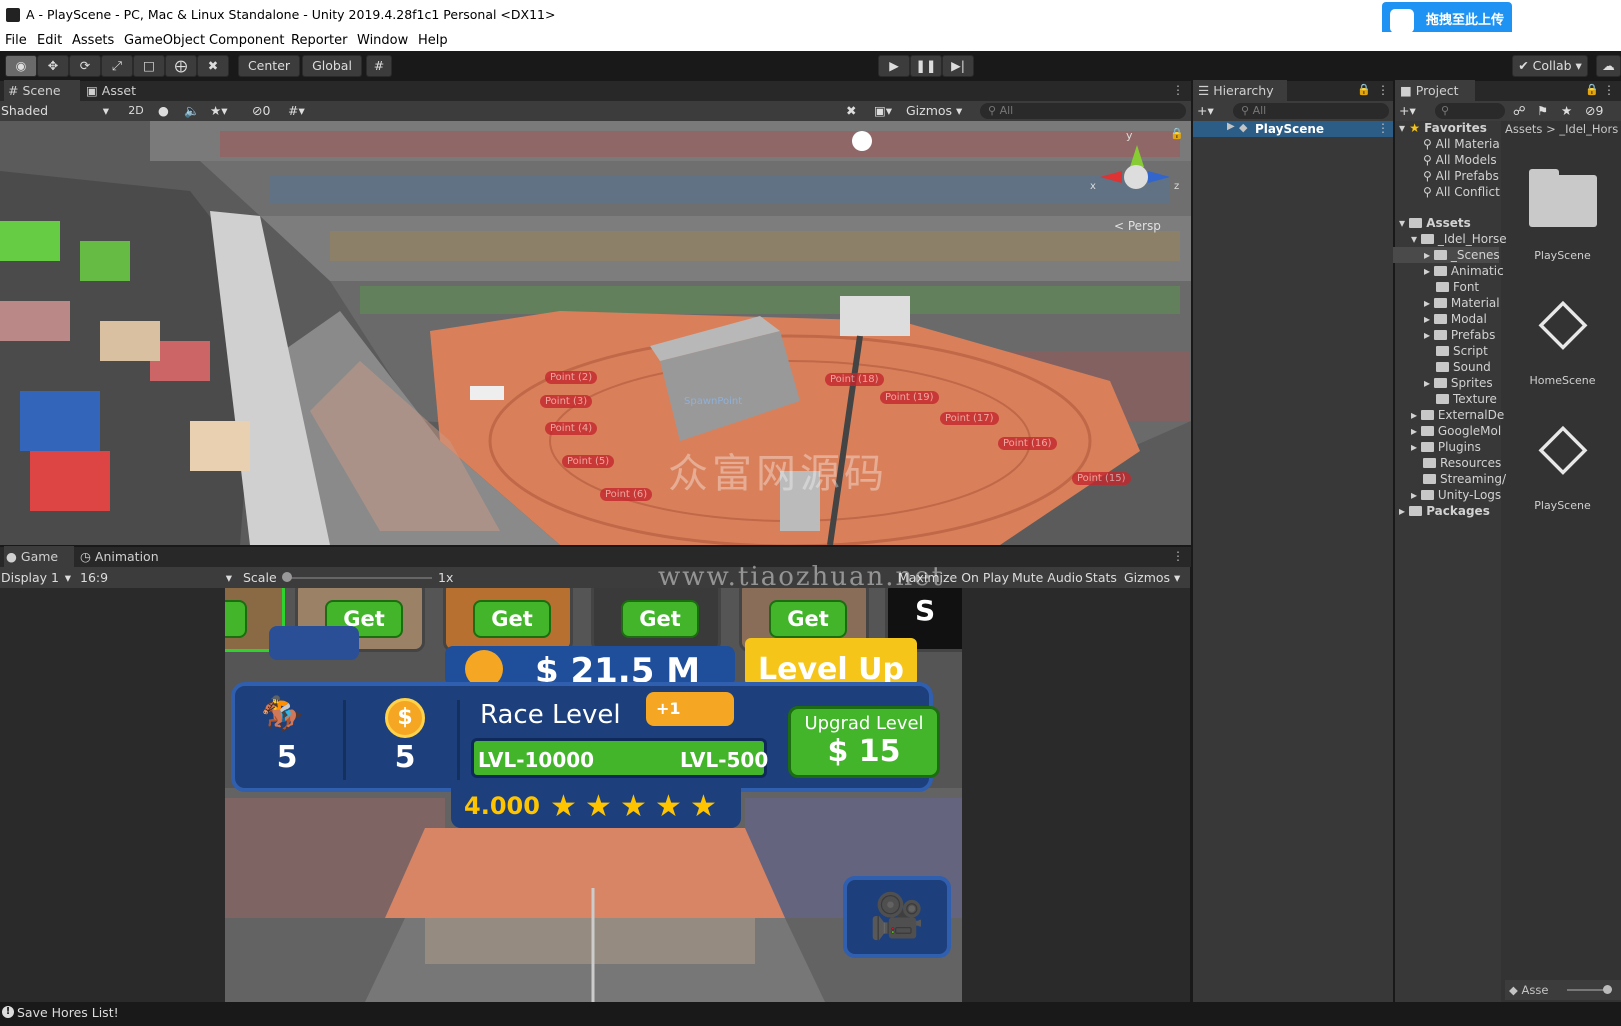 The width and height of the screenshot is (1621, 1026). Describe the element at coordinates (1608, 66) in the screenshot. I see `cloud-services-button: ☁` at that location.